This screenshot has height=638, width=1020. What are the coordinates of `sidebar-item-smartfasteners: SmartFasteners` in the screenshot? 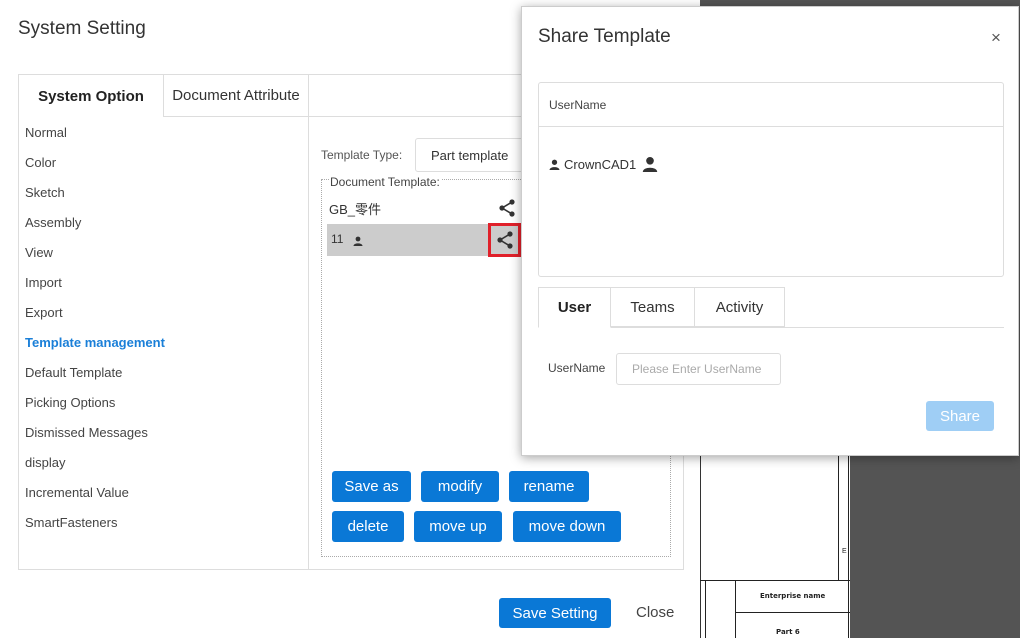 It's located at (71, 522).